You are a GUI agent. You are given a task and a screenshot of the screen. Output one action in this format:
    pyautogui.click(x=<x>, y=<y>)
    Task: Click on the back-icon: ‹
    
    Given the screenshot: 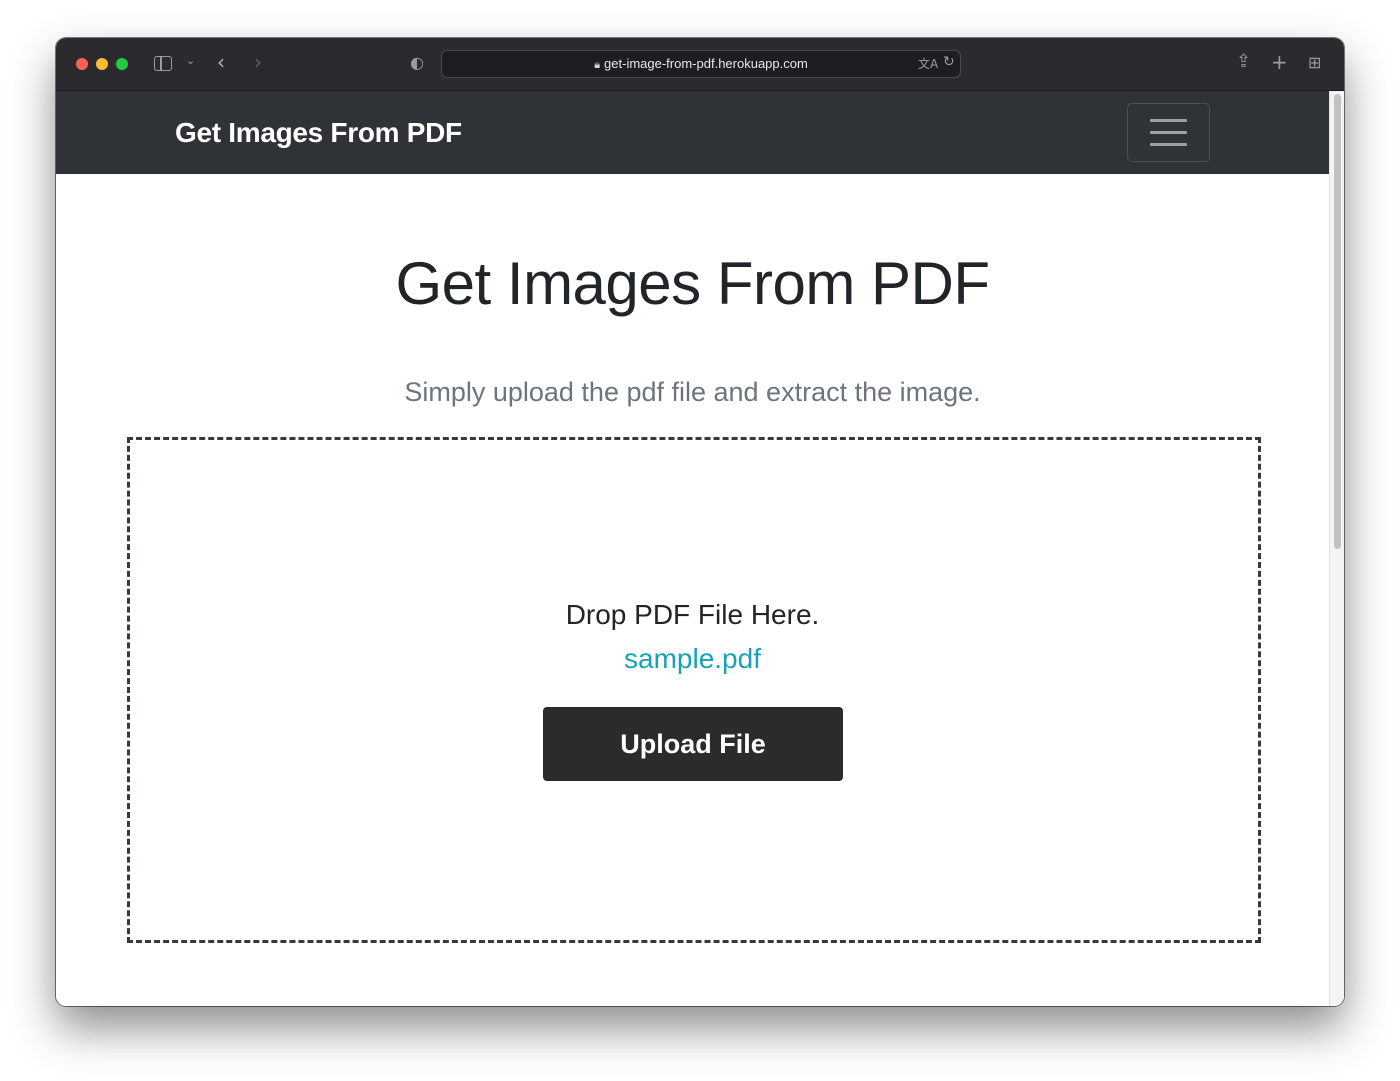 What is the action you would take?
    pyautogui.click(x=221, y=62)
    